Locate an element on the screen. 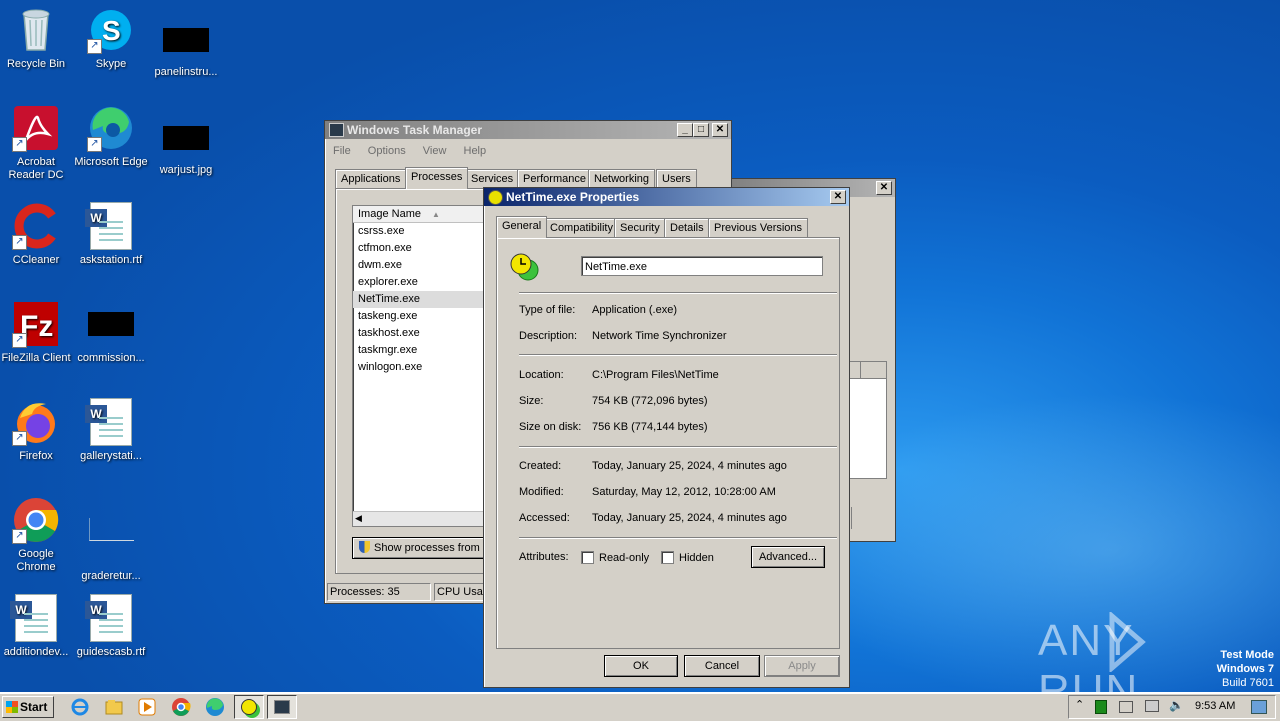 Image resolution: width=1280 pixels, height=721 pixels. desktop-icon-label: guidescasb.rtf is located at coordinates (111, 652).